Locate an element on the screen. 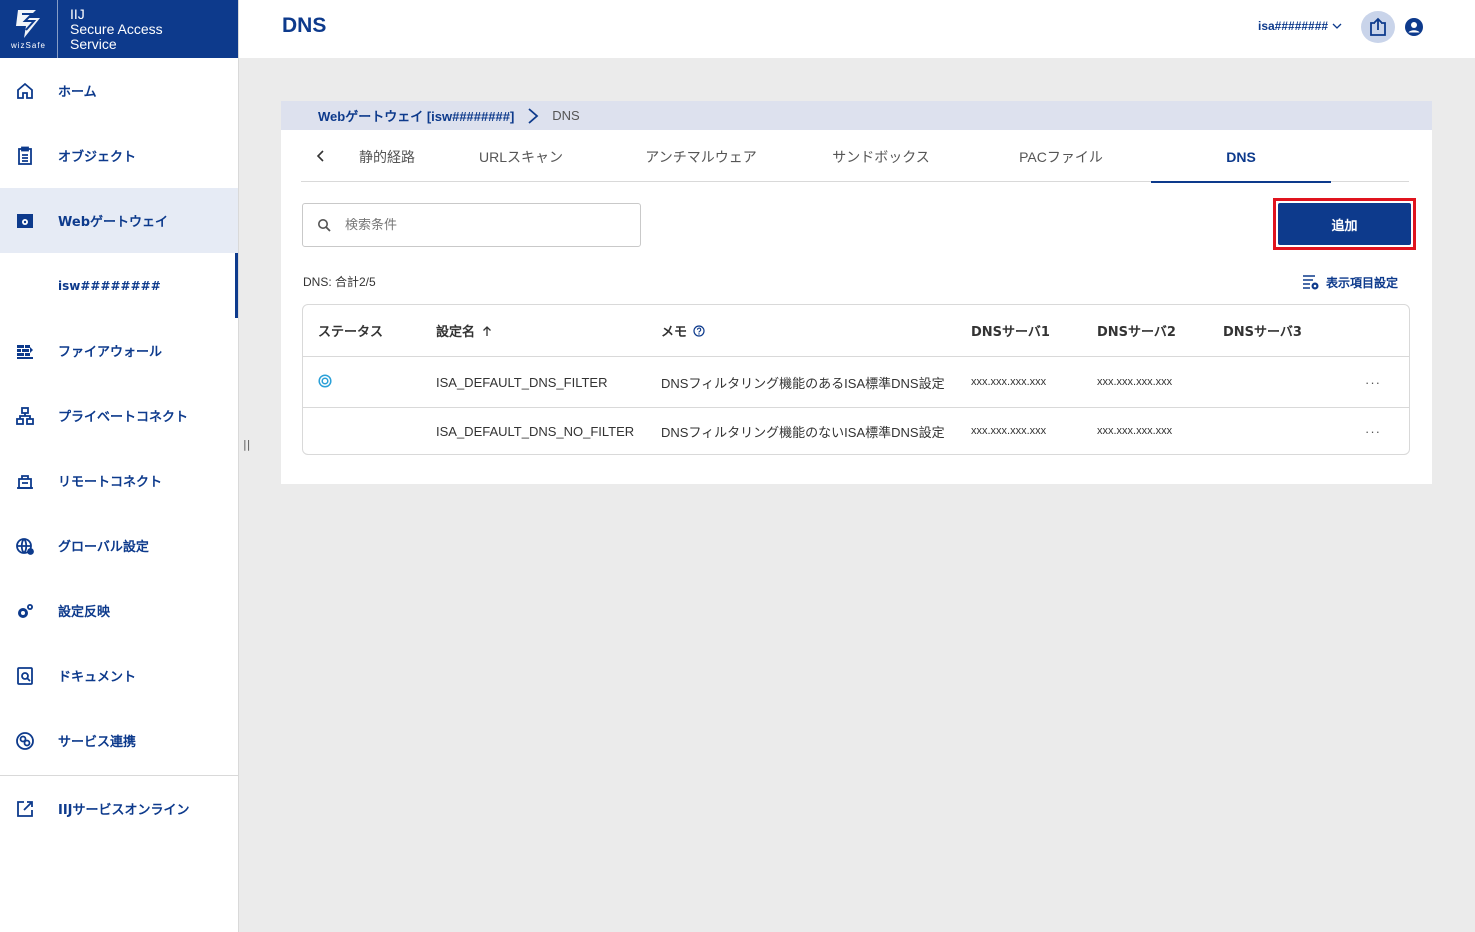 The image size is (1475, 932). memo-cell: DNSフィルタリング機能のないISA標準DNS設定 is located at coordinates (803, 432).